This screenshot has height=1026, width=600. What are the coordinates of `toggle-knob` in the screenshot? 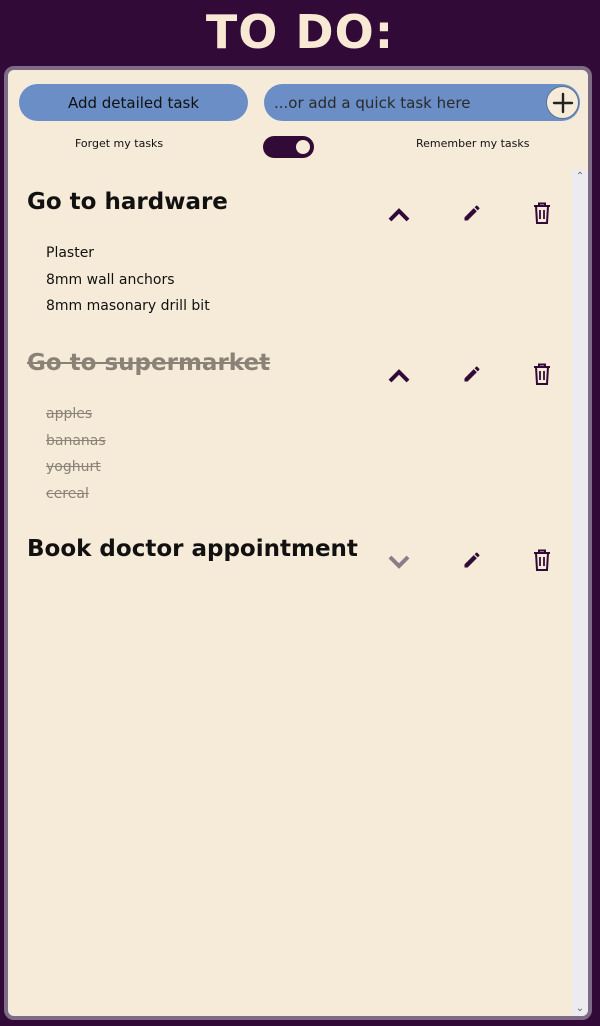 It's located at (303, 147).